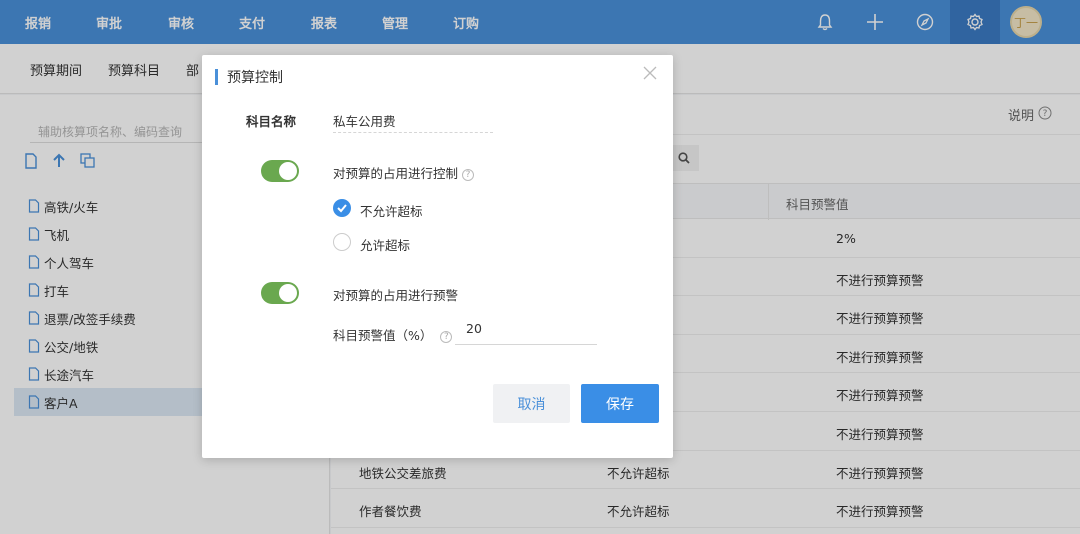  I want to click on warning-toggle, so click(280, 293).